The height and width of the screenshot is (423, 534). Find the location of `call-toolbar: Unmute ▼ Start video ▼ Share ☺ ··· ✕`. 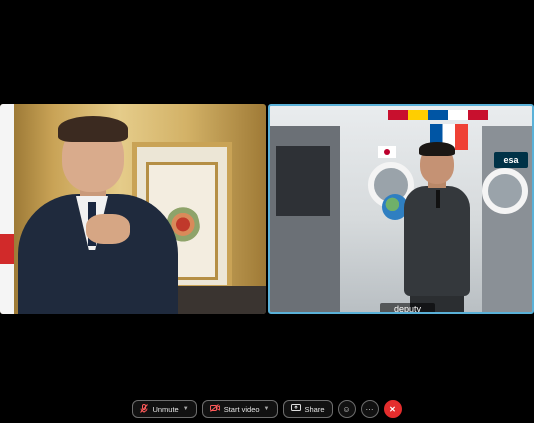

call-toolbar: Unmute ▼ Start video ▼ Share ☺ ··· ✕ is located at coordinates (267, 409).